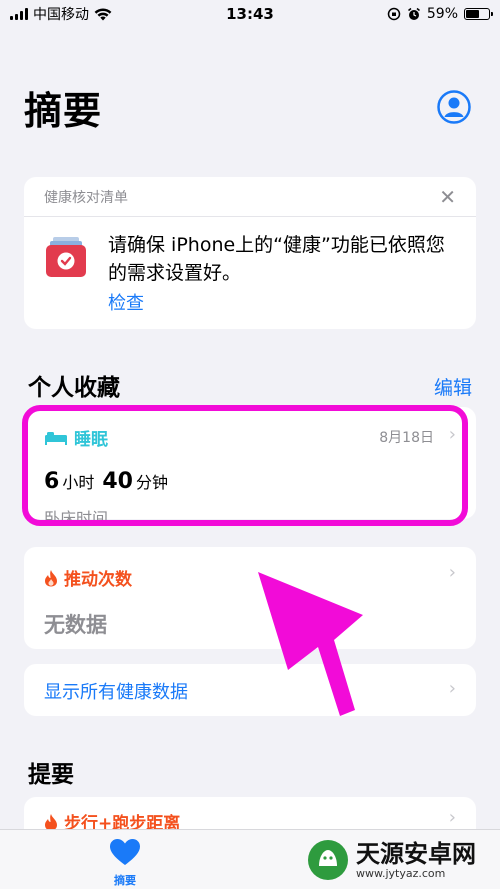  What do you see at coordinates (86, 197) in the screenshot?
I see `checklist-title: 健康核对清单` at bounding box center [86, 197].